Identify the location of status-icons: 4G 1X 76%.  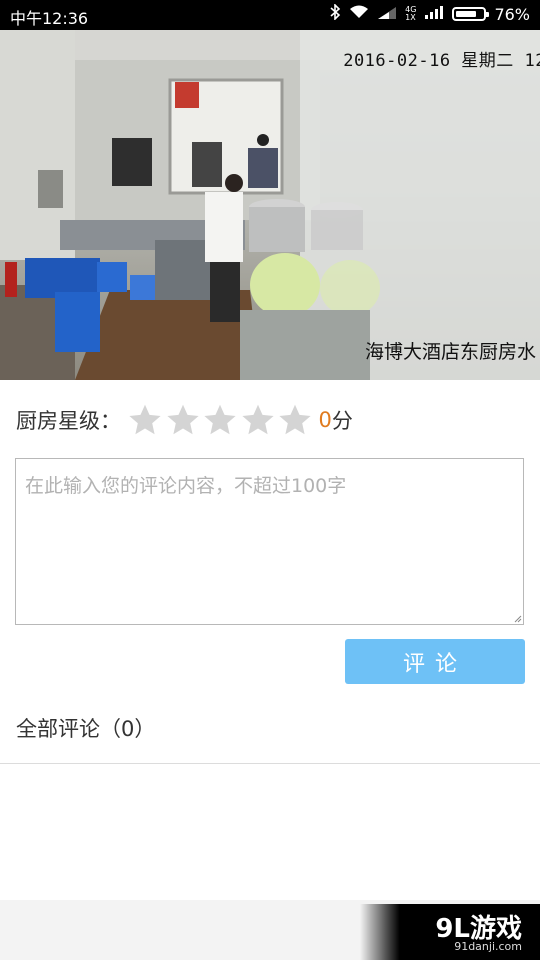
(429, 13).